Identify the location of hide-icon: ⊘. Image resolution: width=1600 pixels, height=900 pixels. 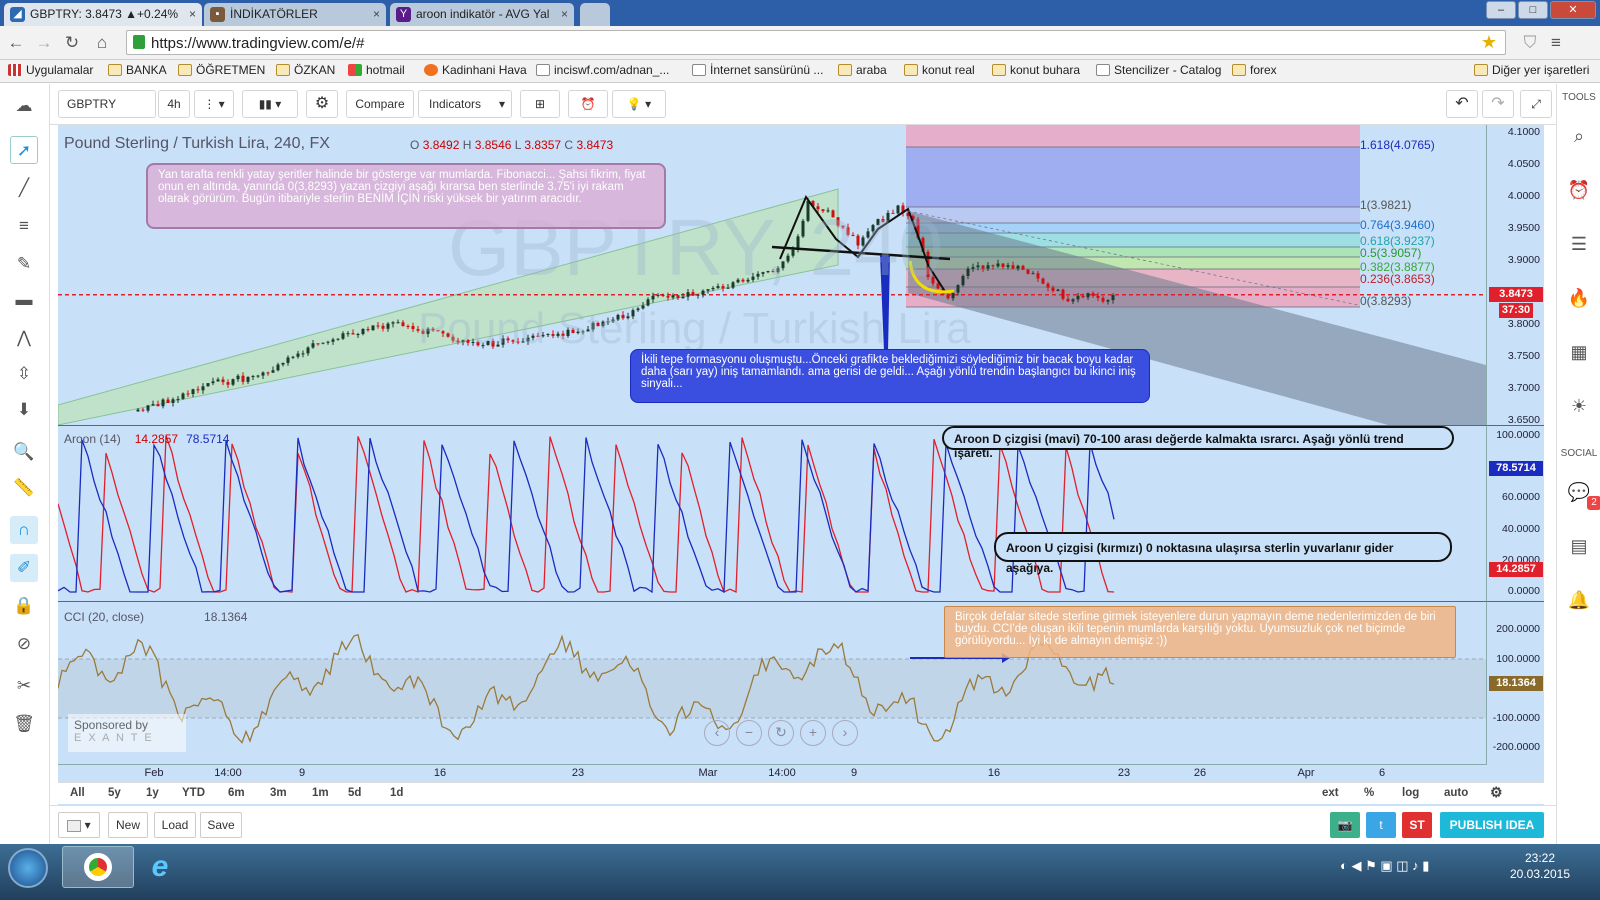
(24, 644).